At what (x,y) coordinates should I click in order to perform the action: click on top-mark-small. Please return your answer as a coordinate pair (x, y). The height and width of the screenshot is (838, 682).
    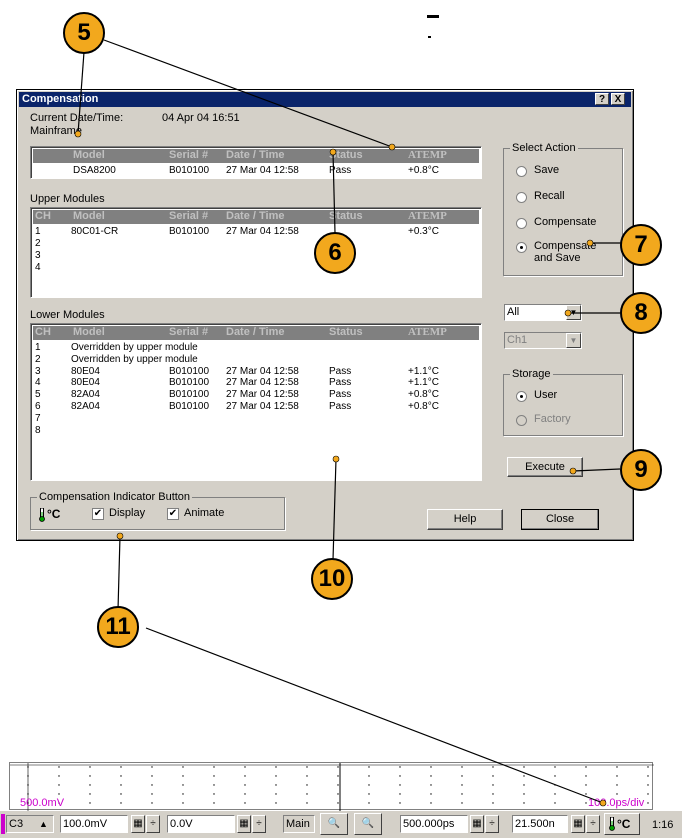
    Looking at the image, I should click on (429, 37).